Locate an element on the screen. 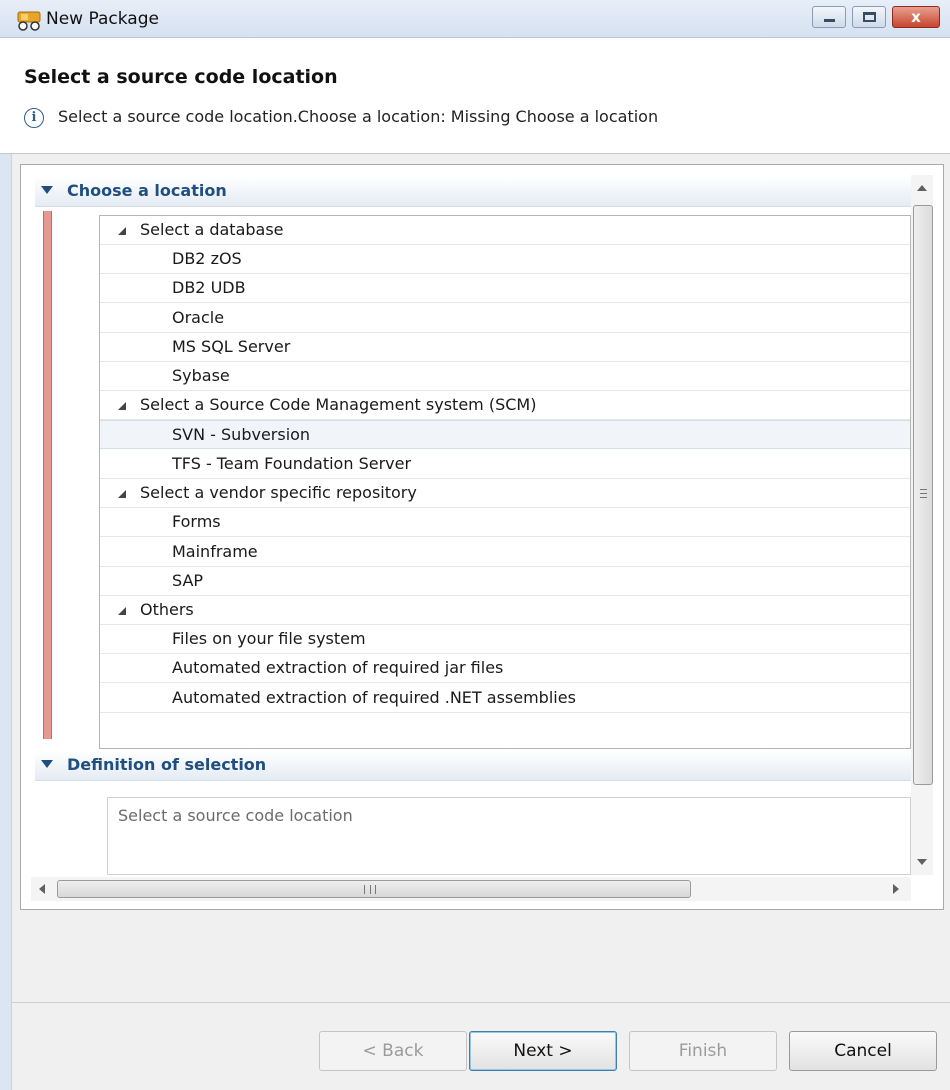  page-heading: Select a source code location is located at coordinates (181, 77).